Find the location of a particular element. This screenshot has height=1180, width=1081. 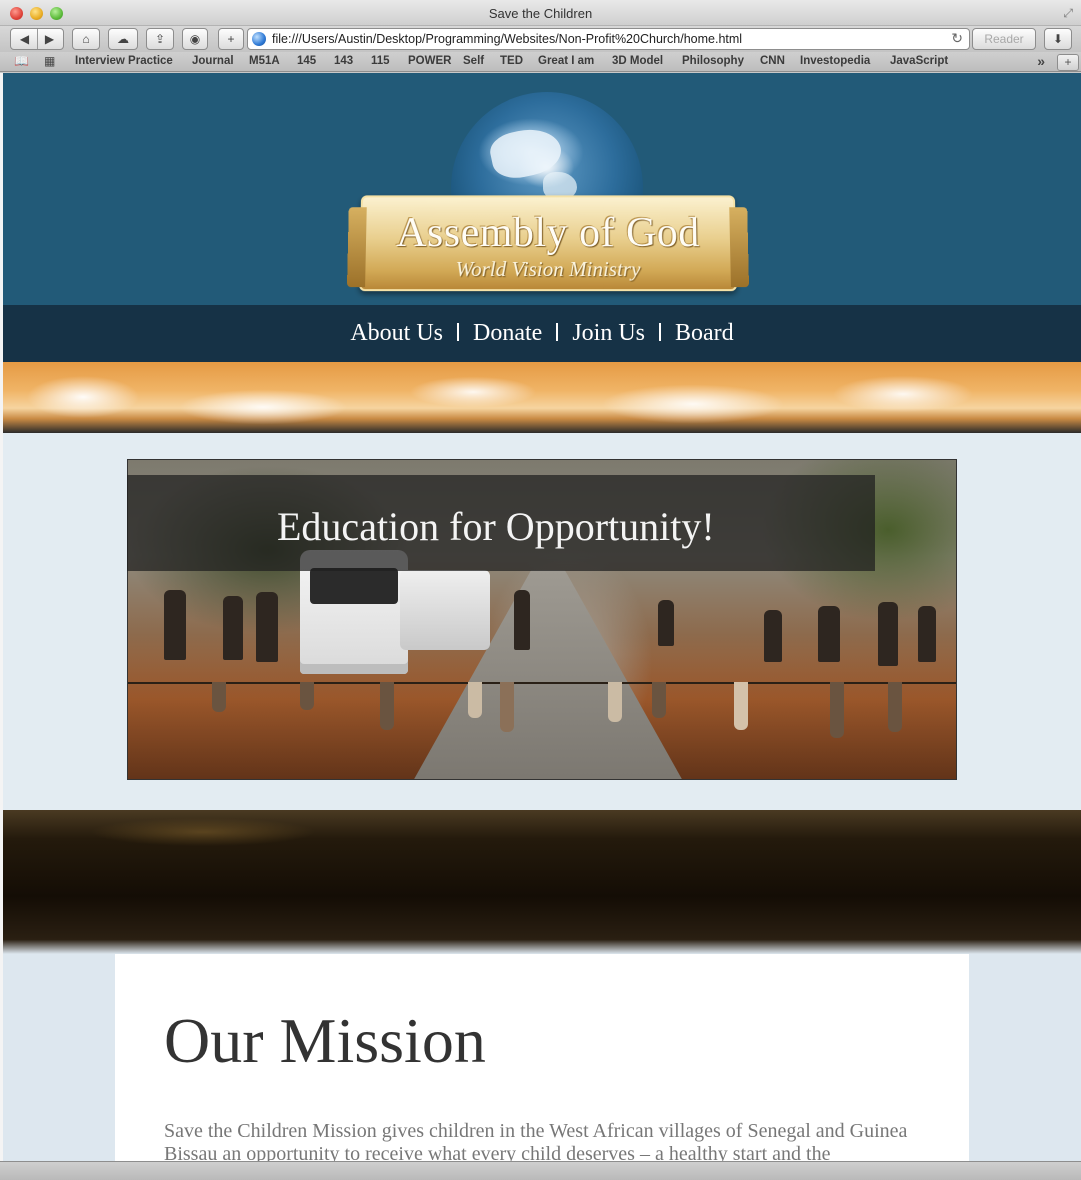

dark-banner-image is located at coordinates (542, 882).